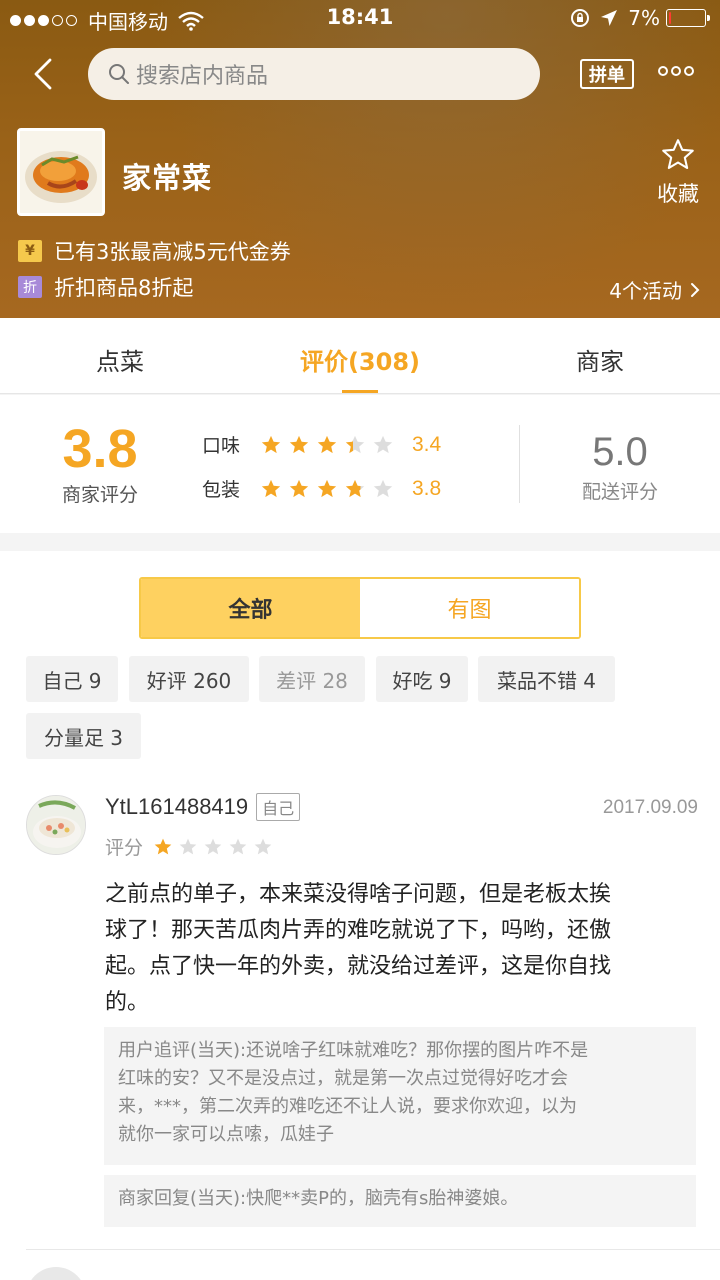 The width and height of the screenshot is (720, 1280). Describe the element at coordinates (677, 71) in the screenshot. I see `more-options-icon` at that location.